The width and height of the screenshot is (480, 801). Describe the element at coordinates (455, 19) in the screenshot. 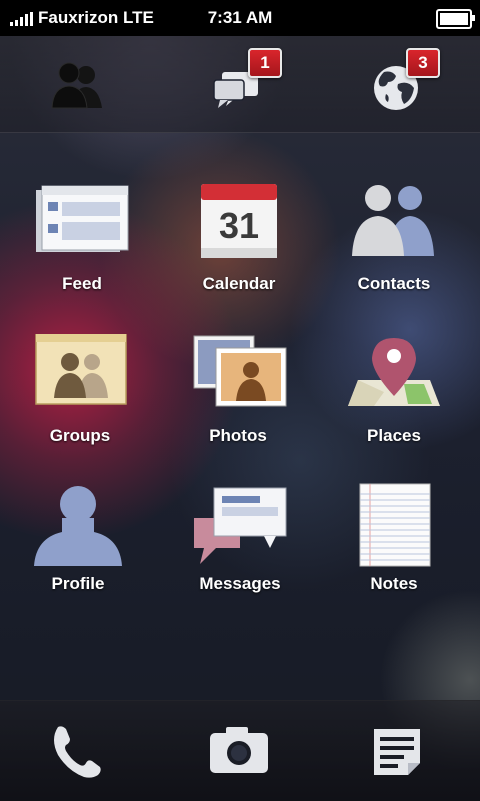

I see `battery-icon` at that location.